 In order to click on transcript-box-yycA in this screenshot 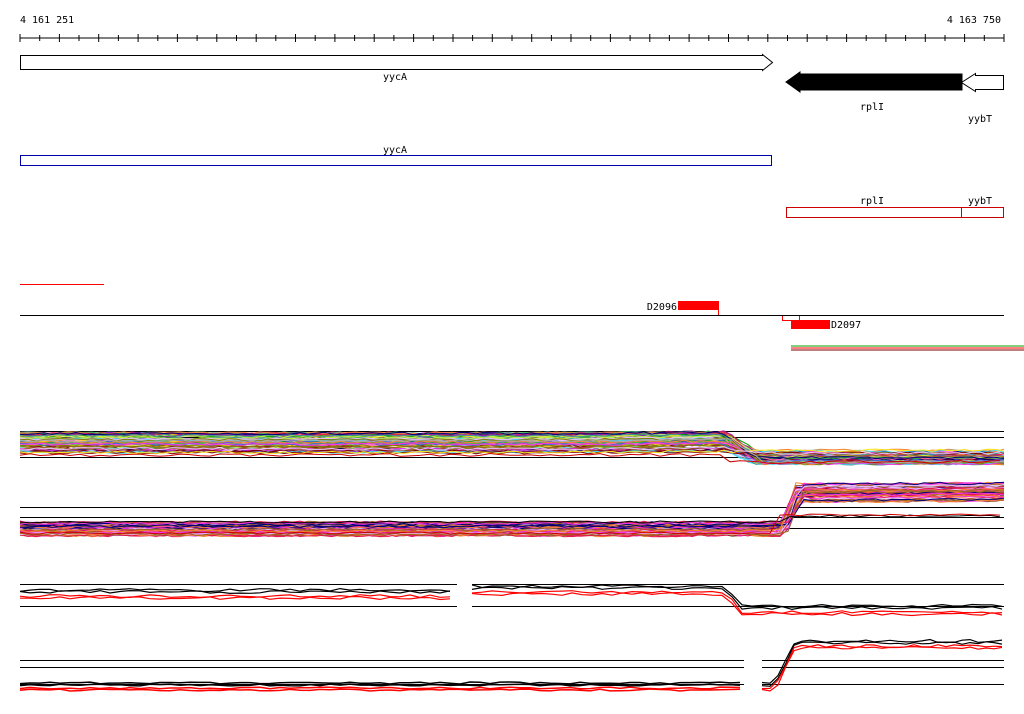, I will do `click(396, 160)`.